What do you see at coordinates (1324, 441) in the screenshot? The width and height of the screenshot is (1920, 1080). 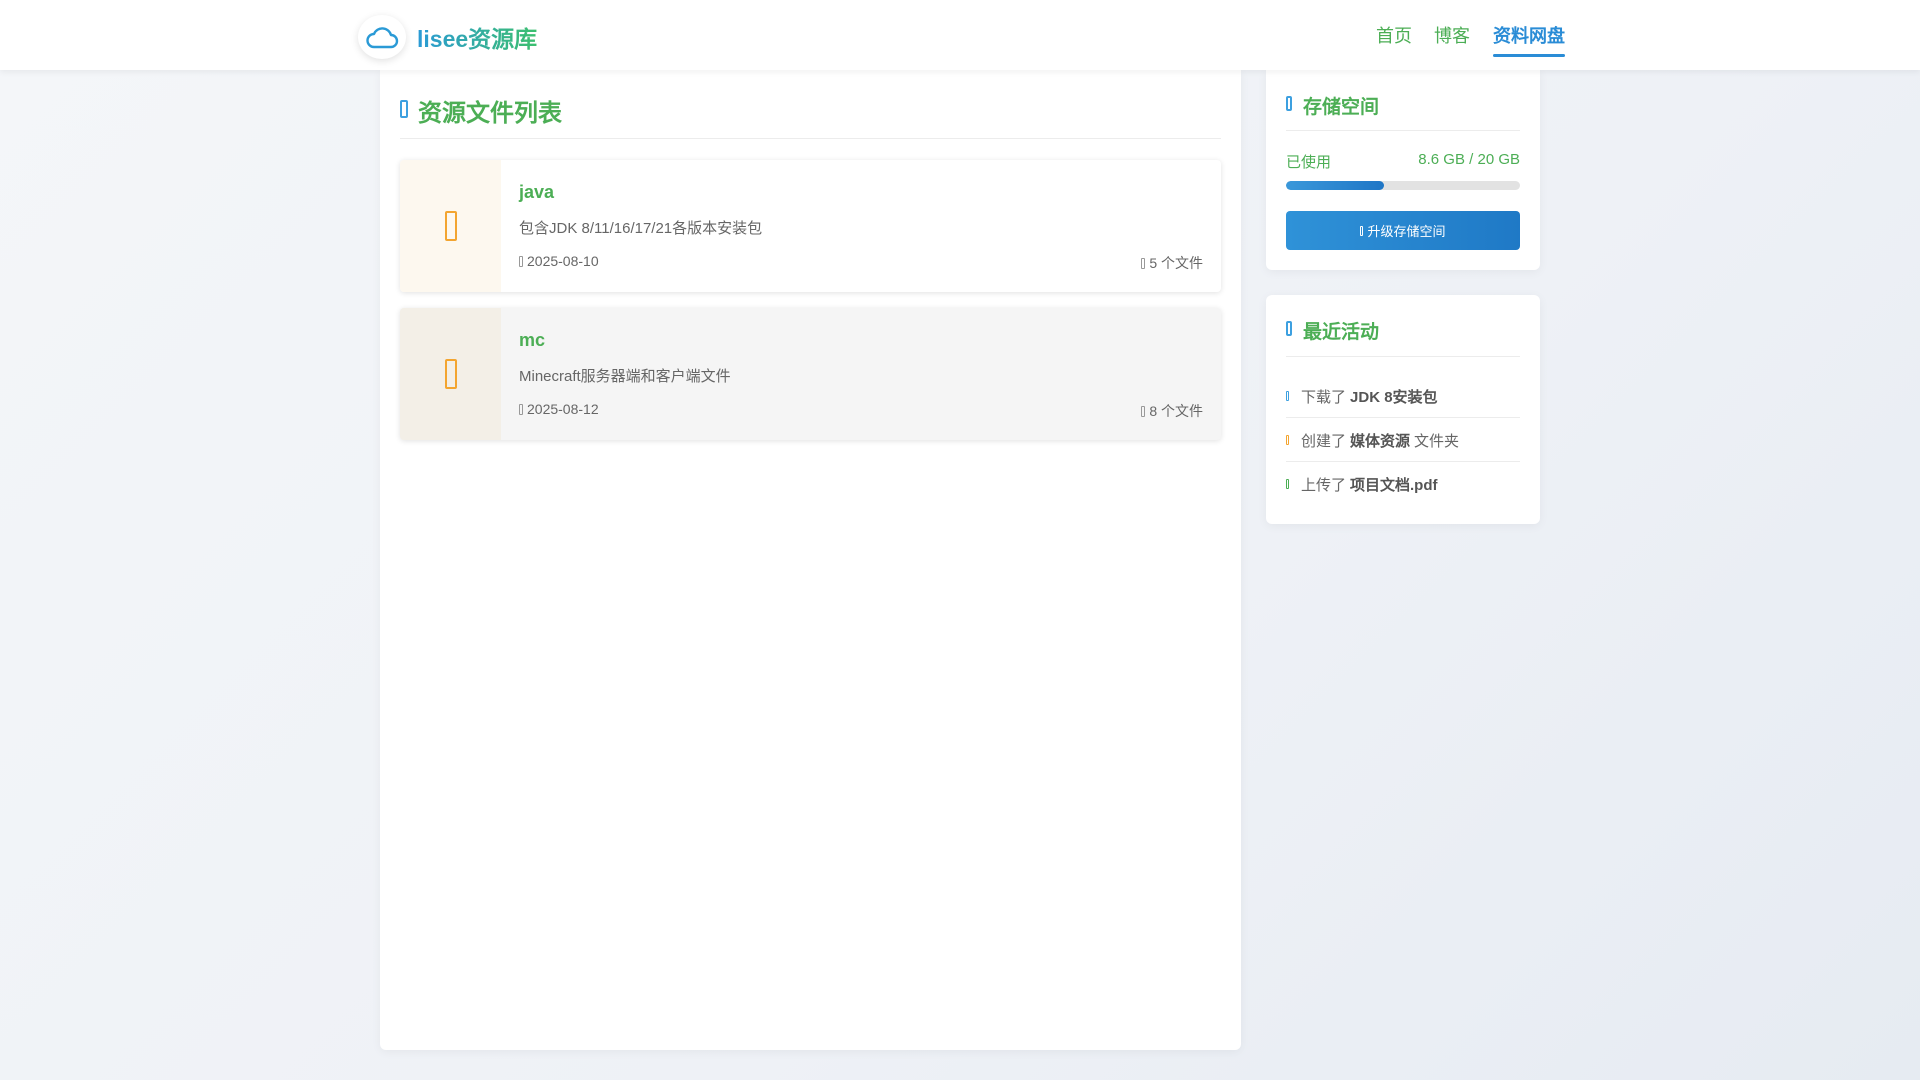 I see `activity-action: 创建了` at bounding box center [1324, 441].